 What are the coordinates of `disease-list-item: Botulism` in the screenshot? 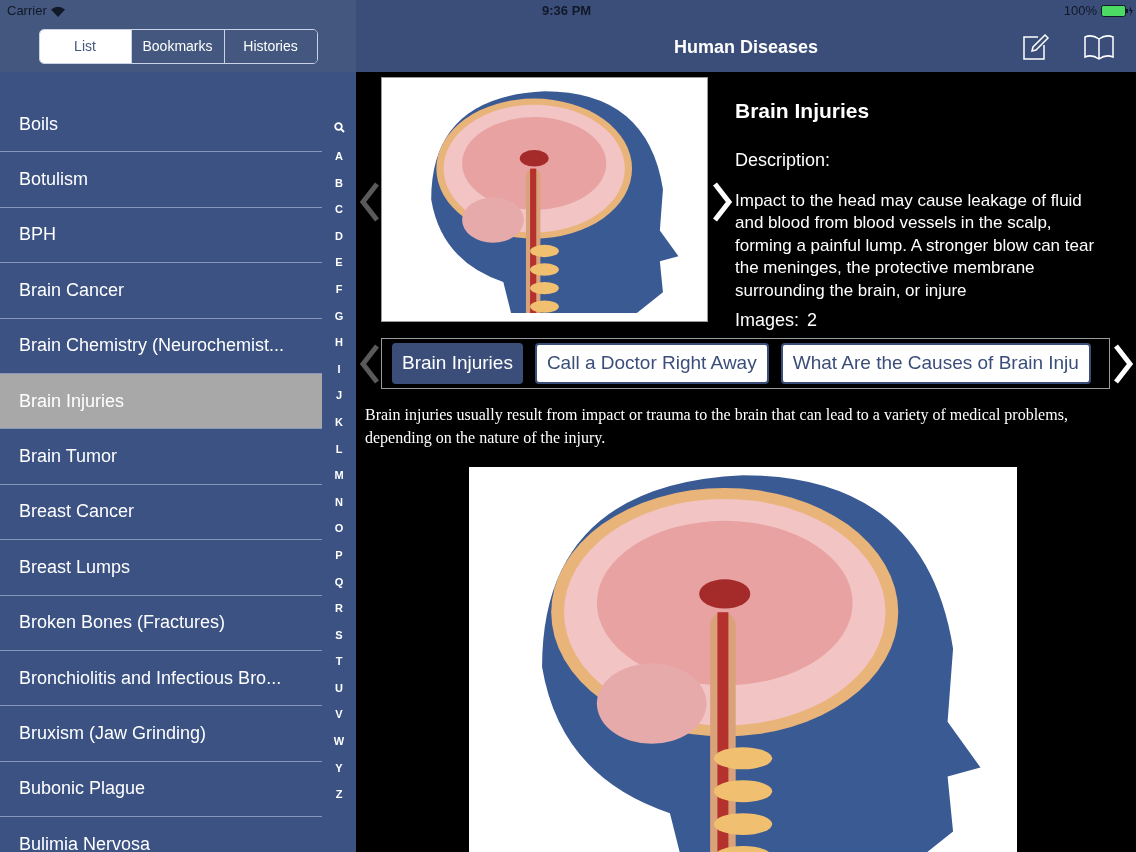 It's located at (161, 180).